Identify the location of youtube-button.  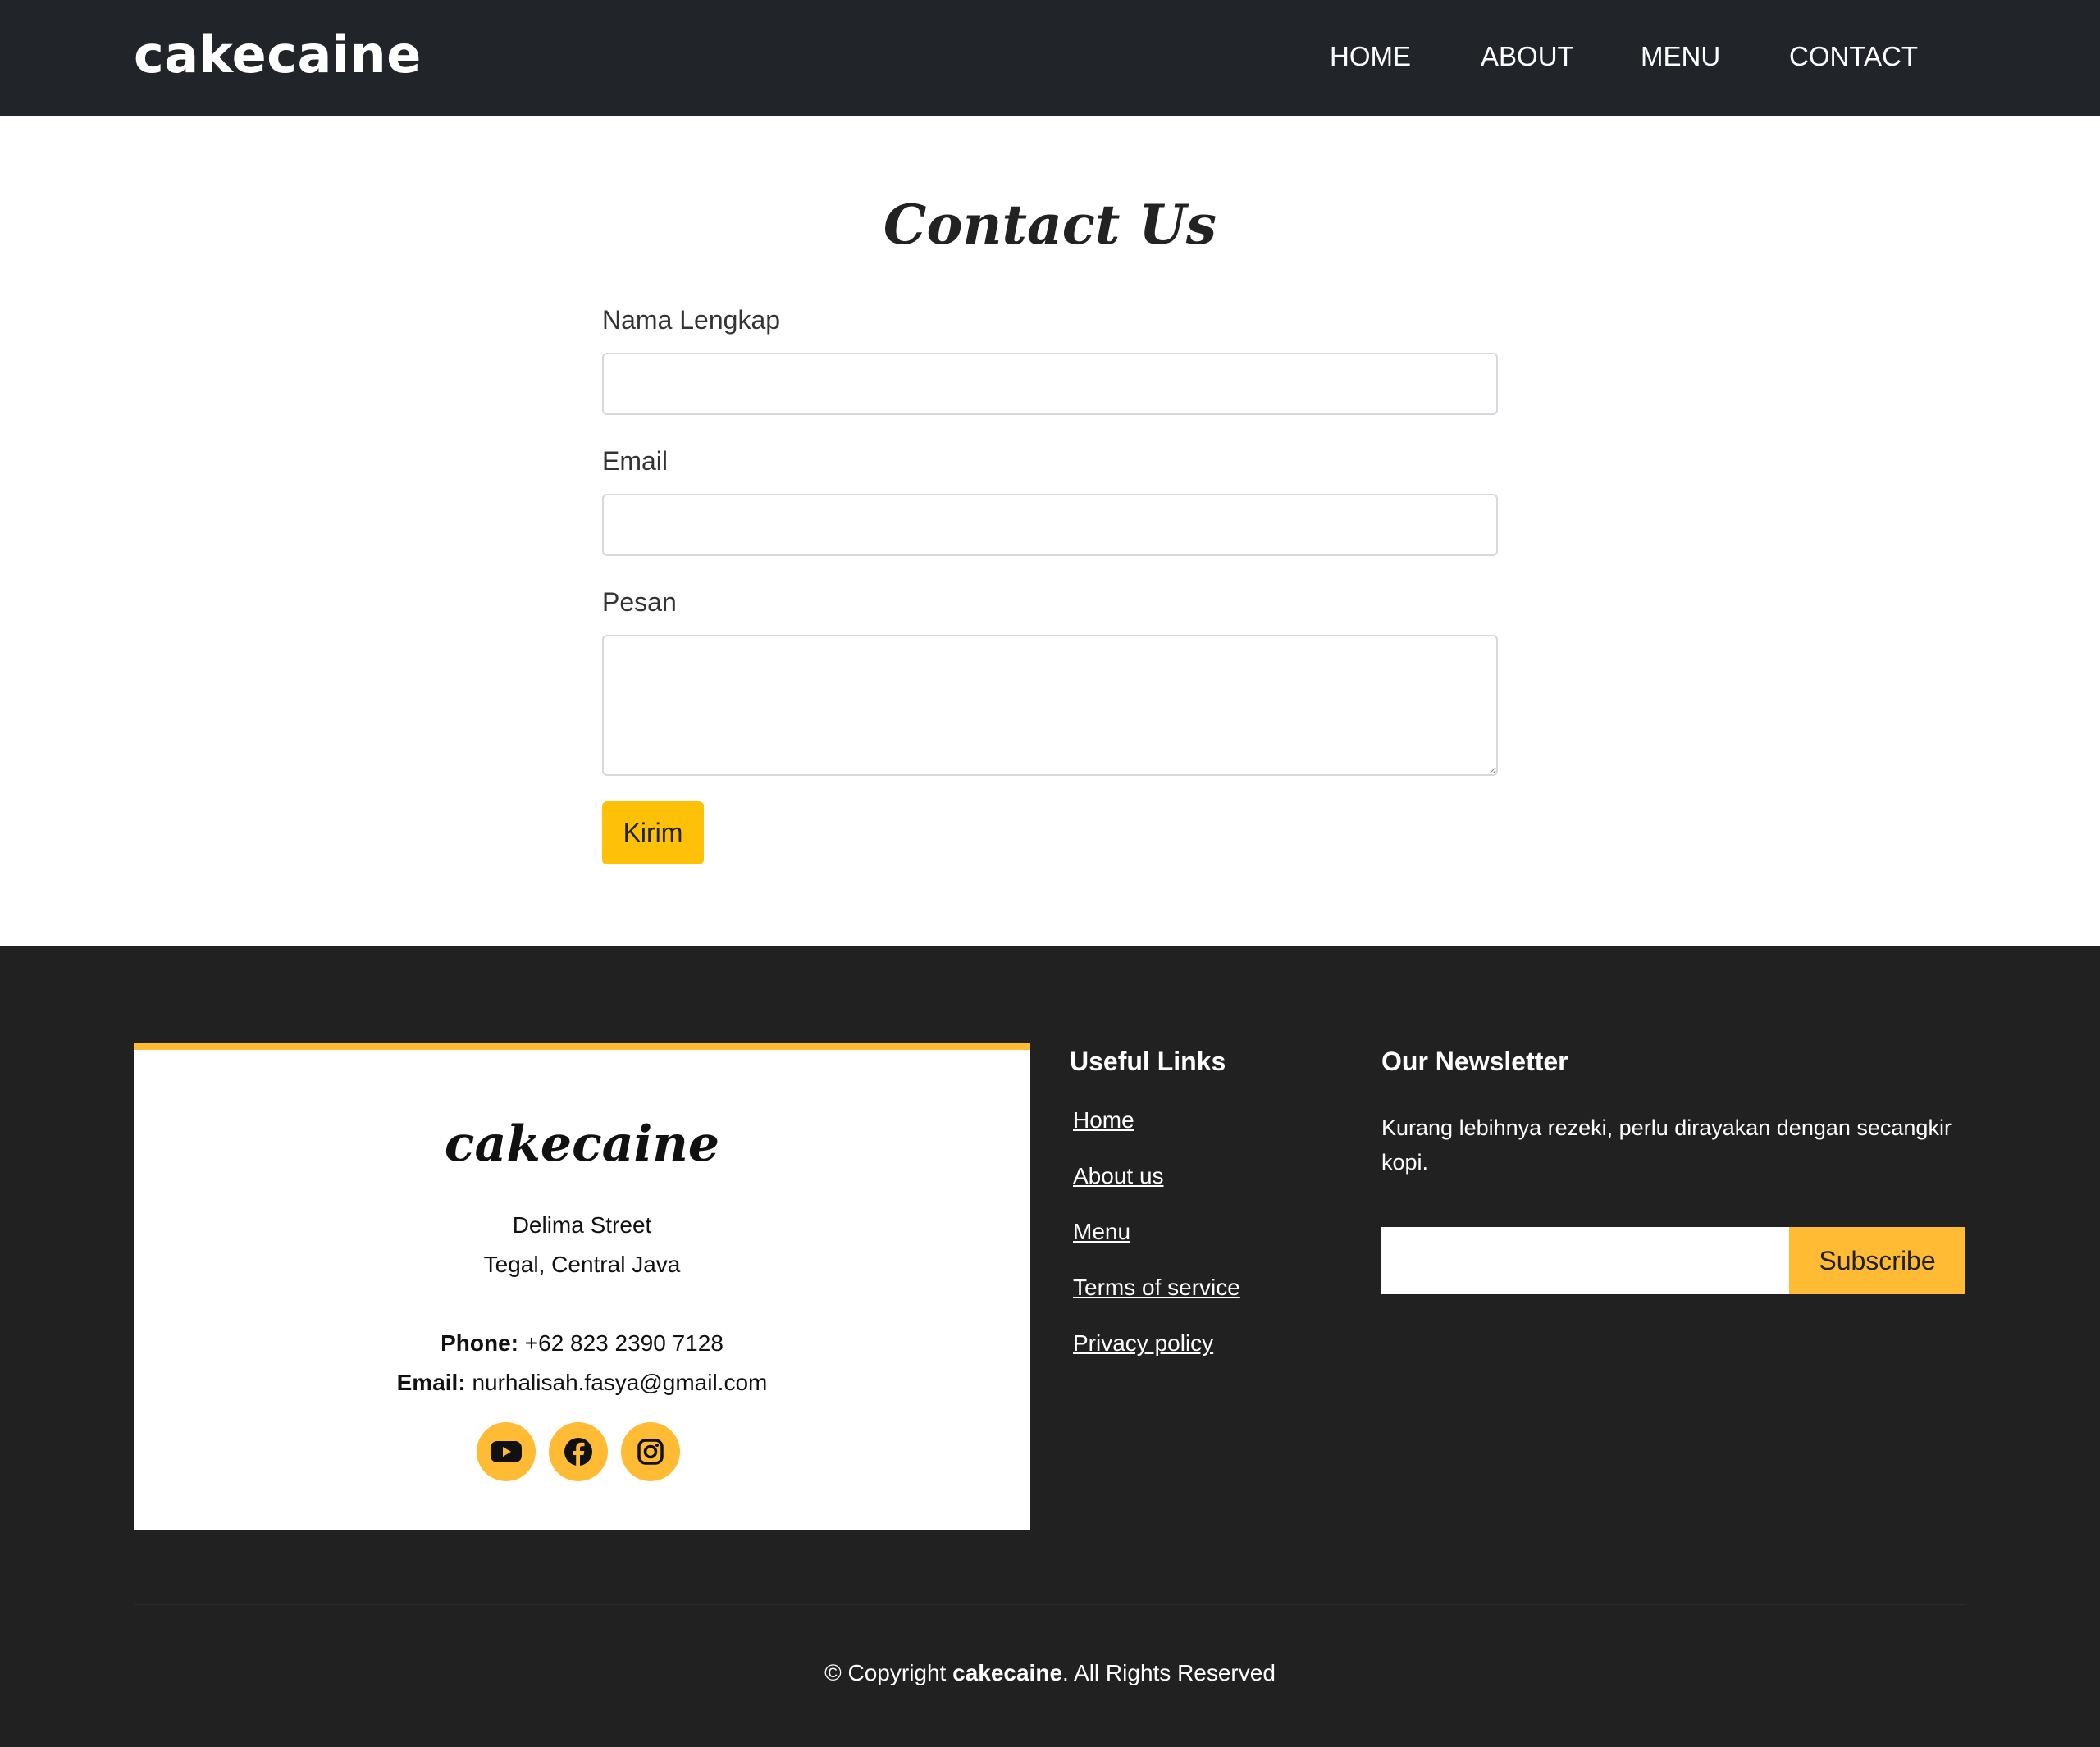
(507, 1451).